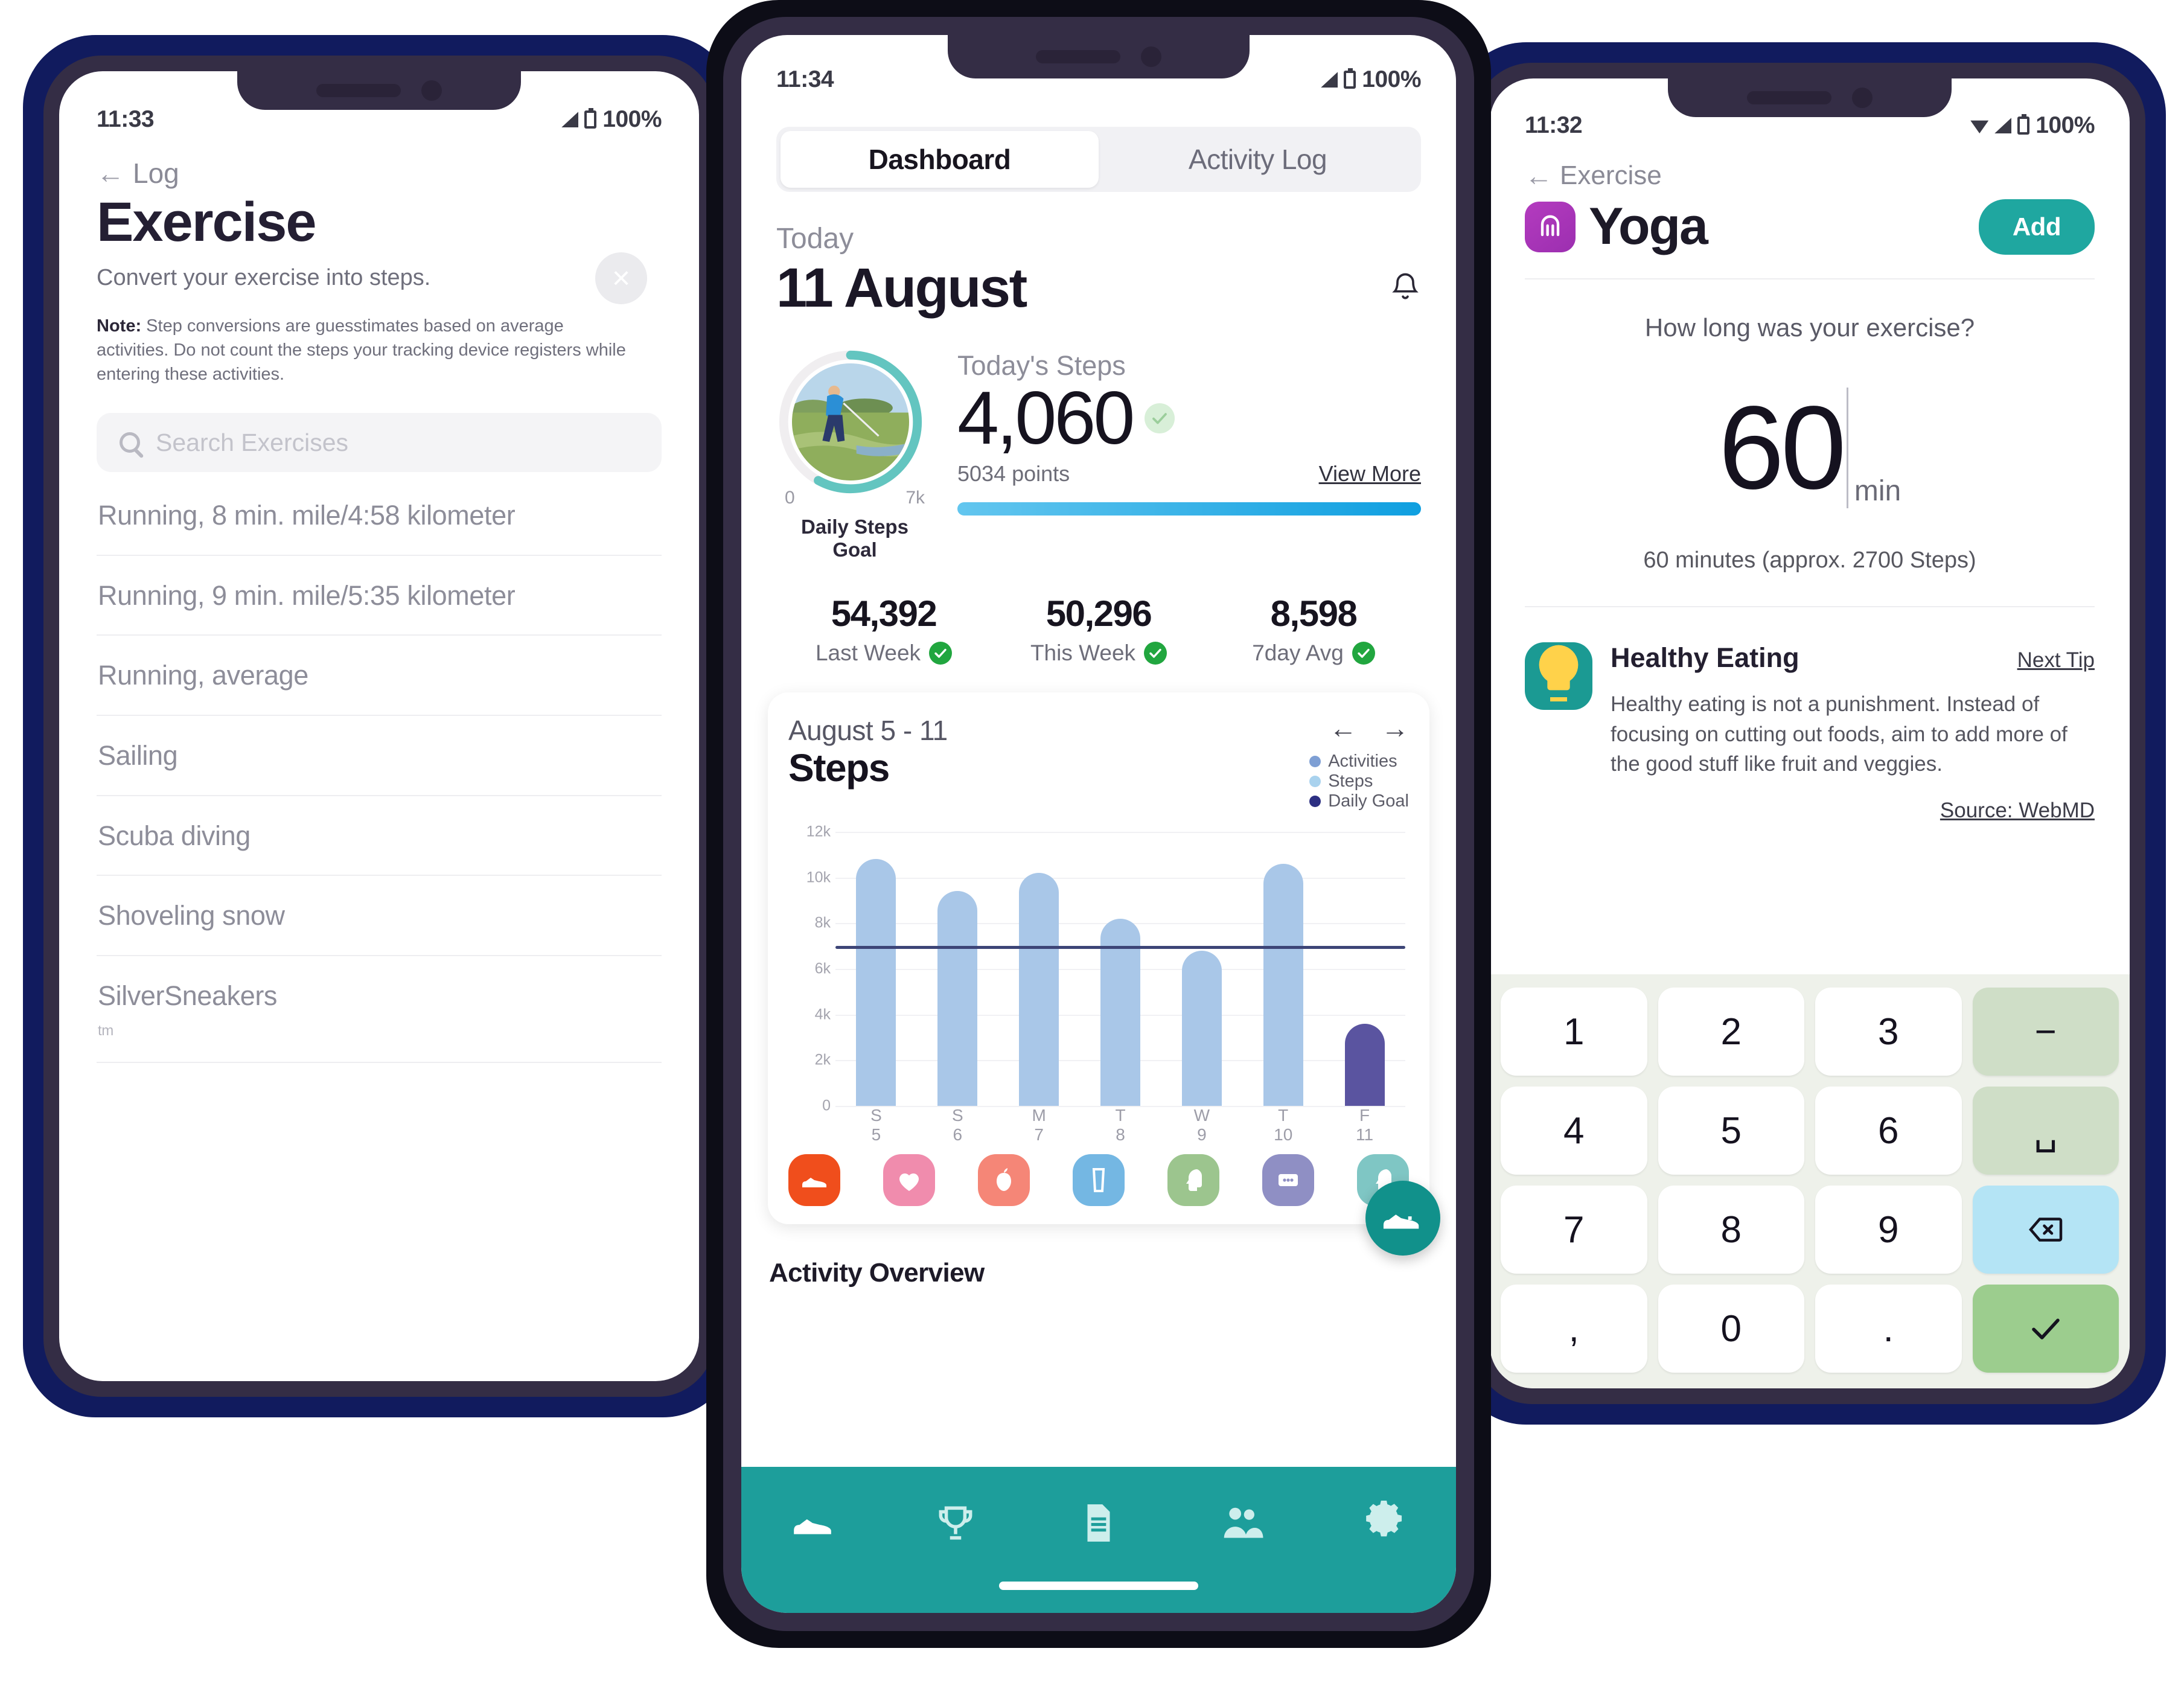 This screenshot has height=1692, width=2184. What do you see at coordinates (1385, 1524) in the screenshot?
I see `nav-gear-icon` at bounding box center [1385, 1524].